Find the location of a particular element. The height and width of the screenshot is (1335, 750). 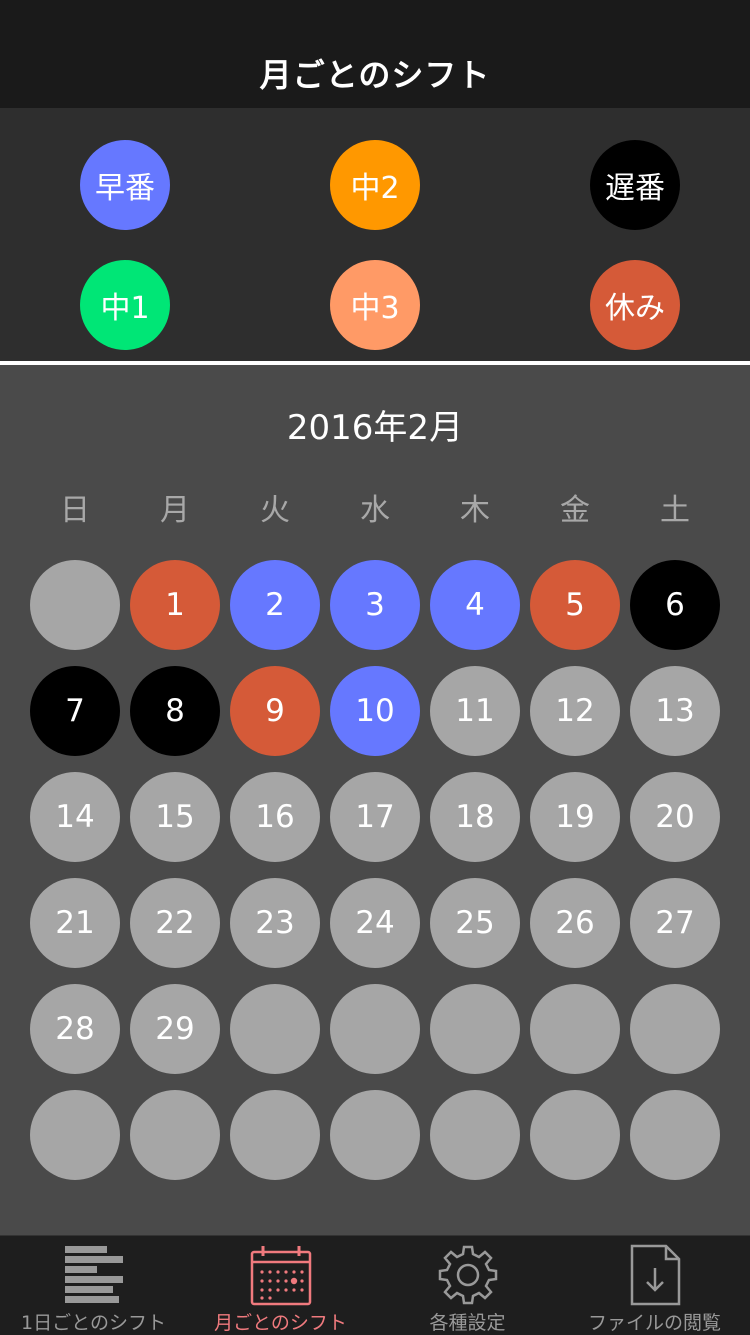

calendar-day-15: 15 is located at coordinates (175, 817).